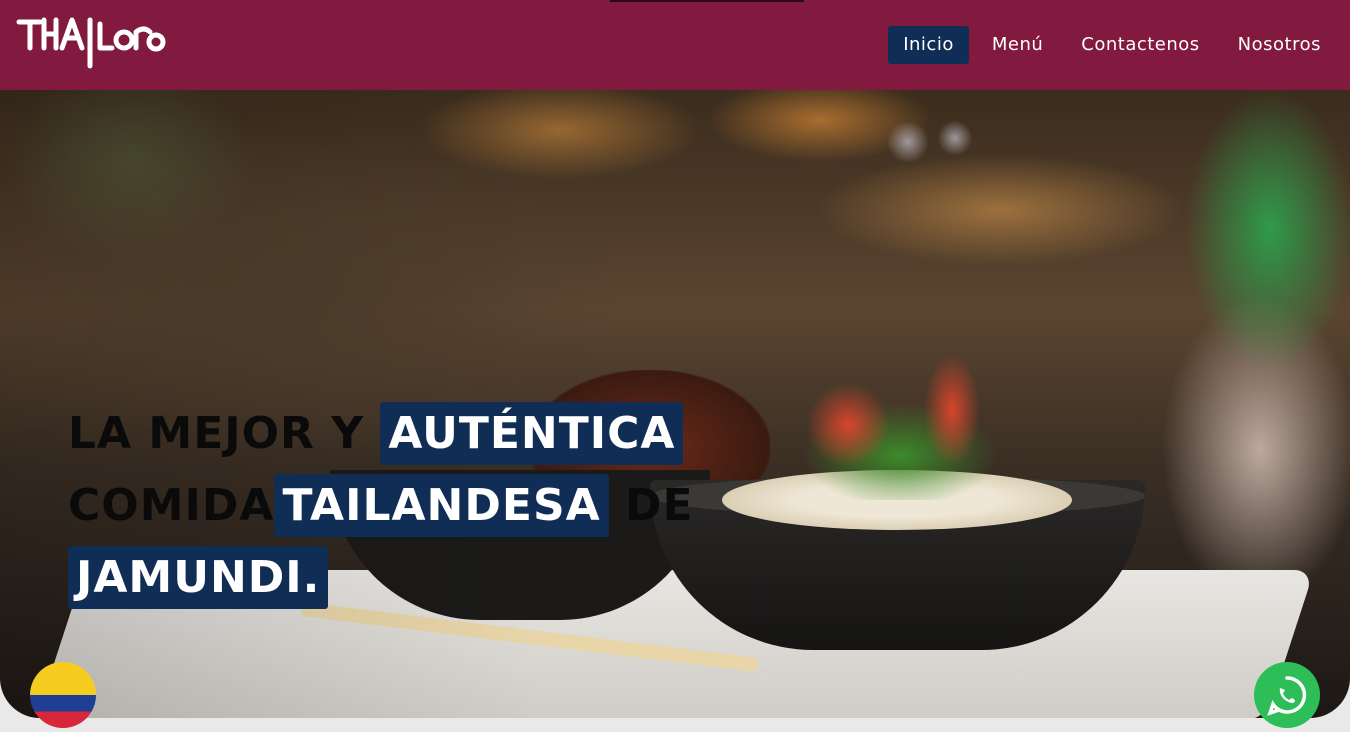 Image resolution: width=1350 pixels, height=732 pixels. Describe the element at coordinates (216, 433) in the screenshot. I see `headline-text: LA MEJOR Y` at that location.